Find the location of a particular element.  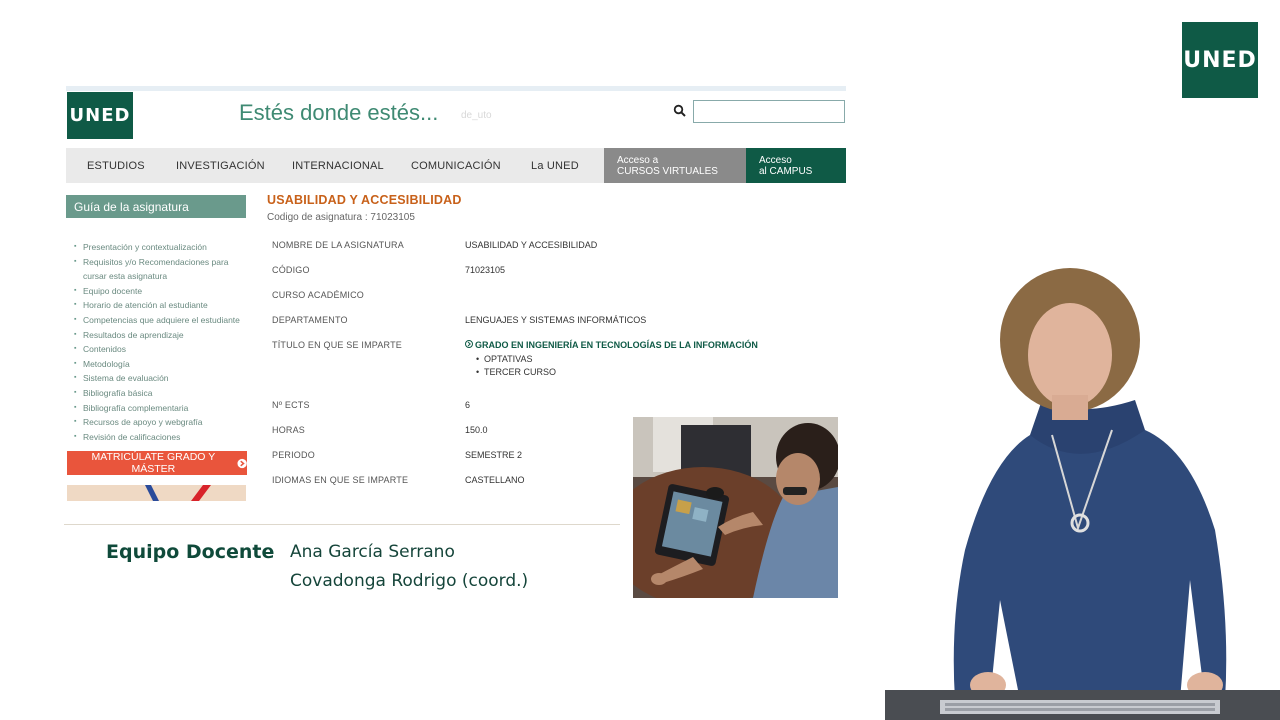

site-logo-text: UNED is located at coordinates (100, 115).